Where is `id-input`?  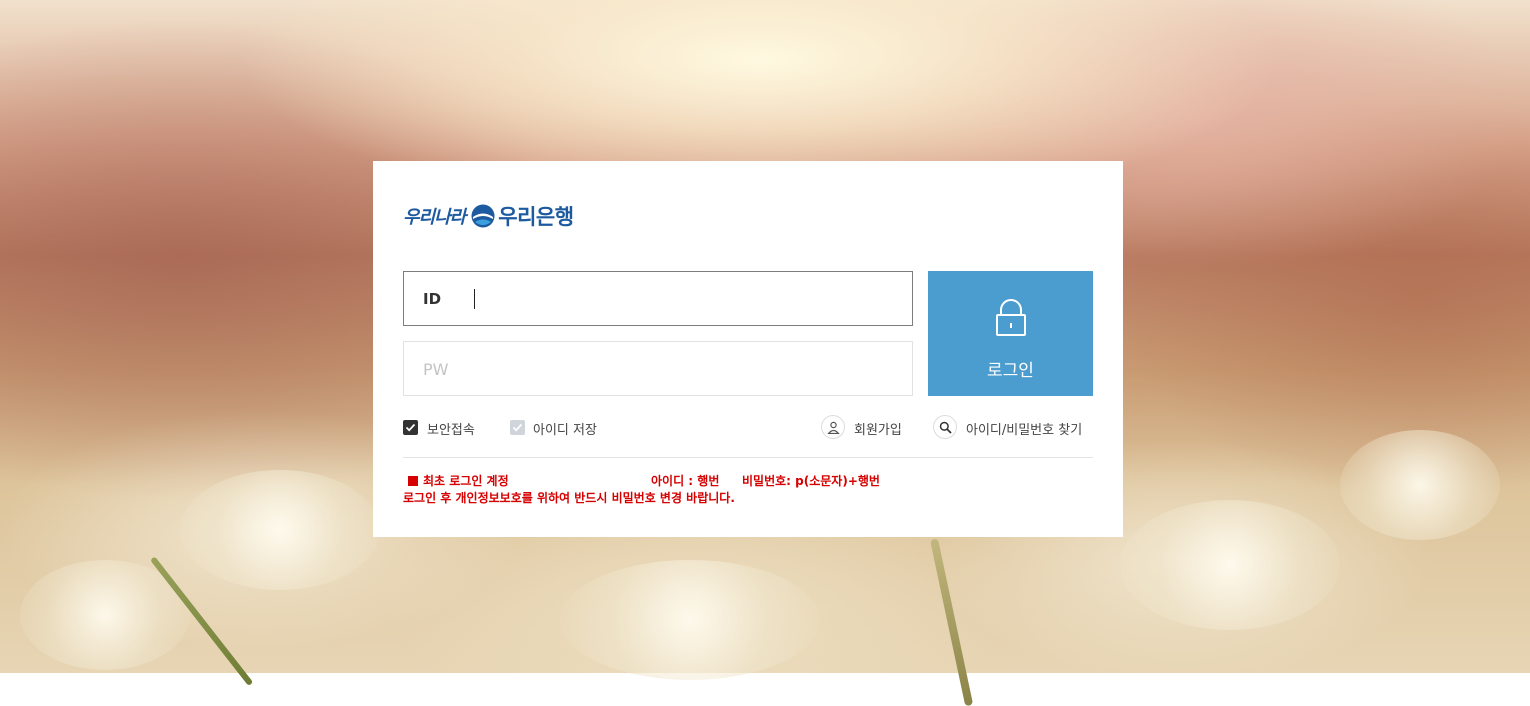
id-input is located at coordinates (690, 299).